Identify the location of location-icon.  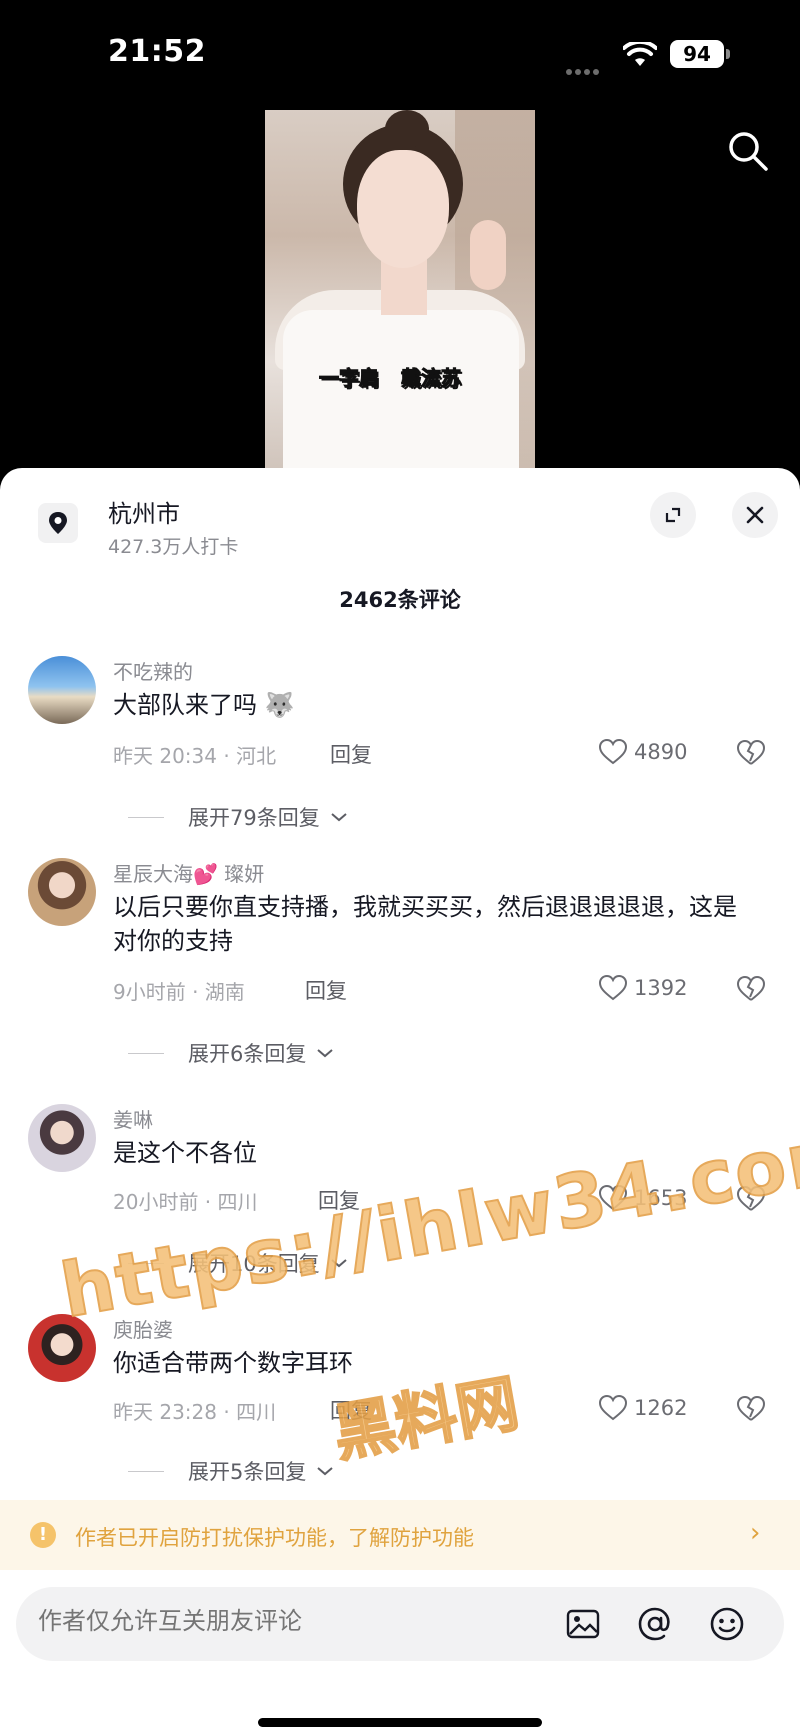
(58, 523).